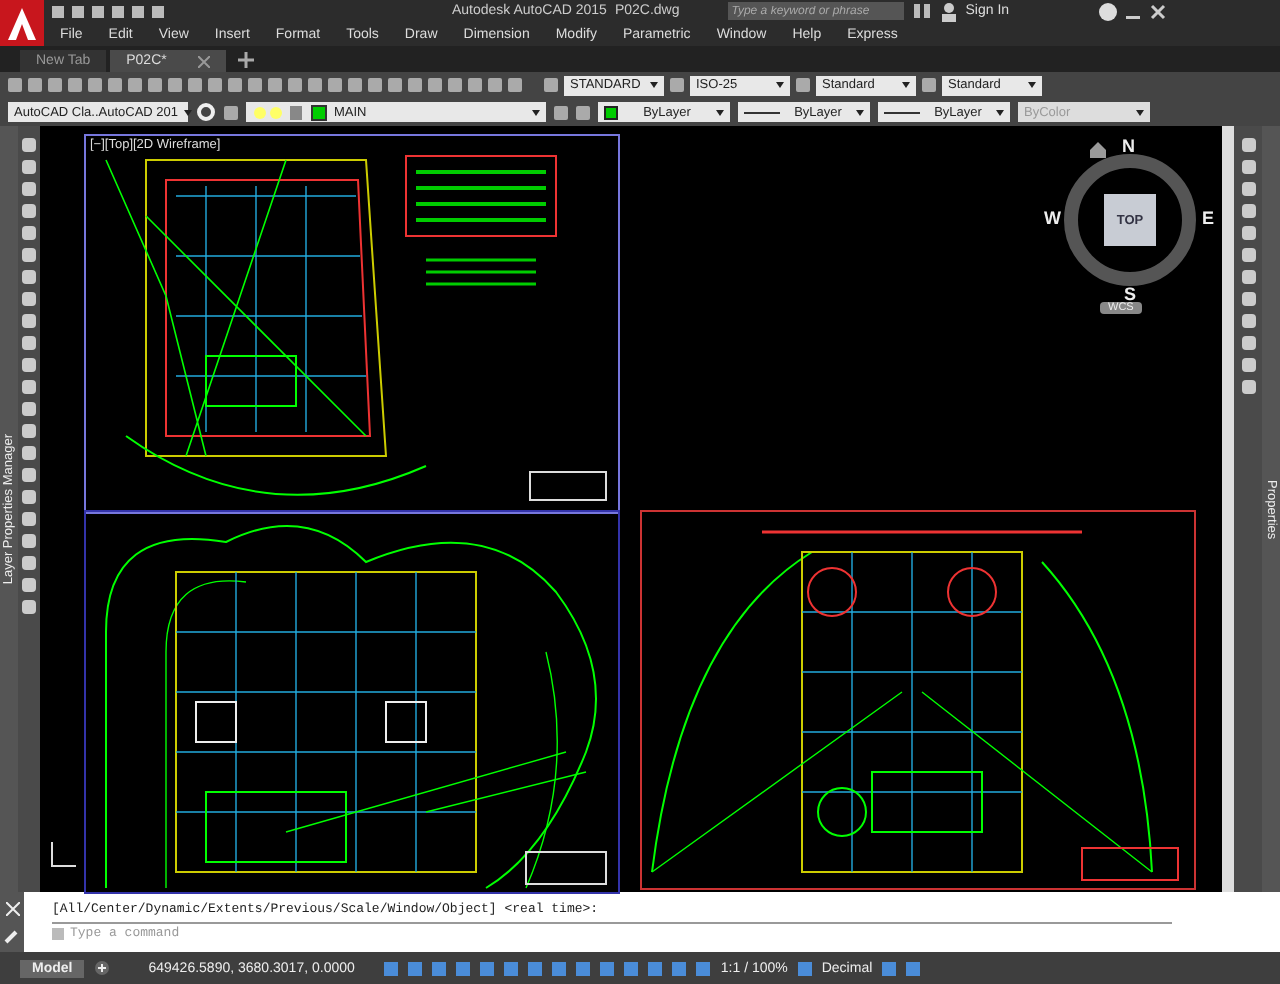 This screenshot has height=984, width=1280. I want to click on letter-a-logo-icon, so click(22, 23).